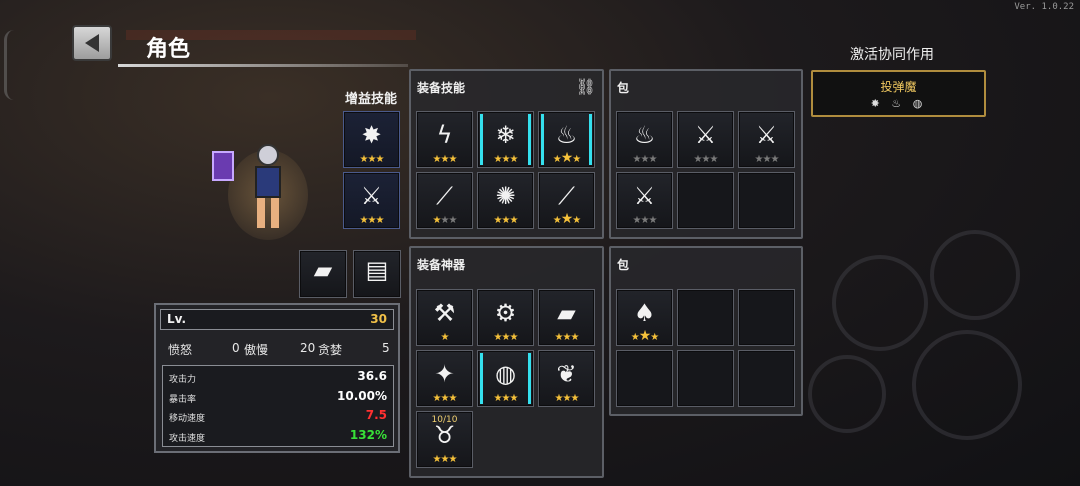  I want to click on item-slot: ❄ ★★★, so click(505, 139).